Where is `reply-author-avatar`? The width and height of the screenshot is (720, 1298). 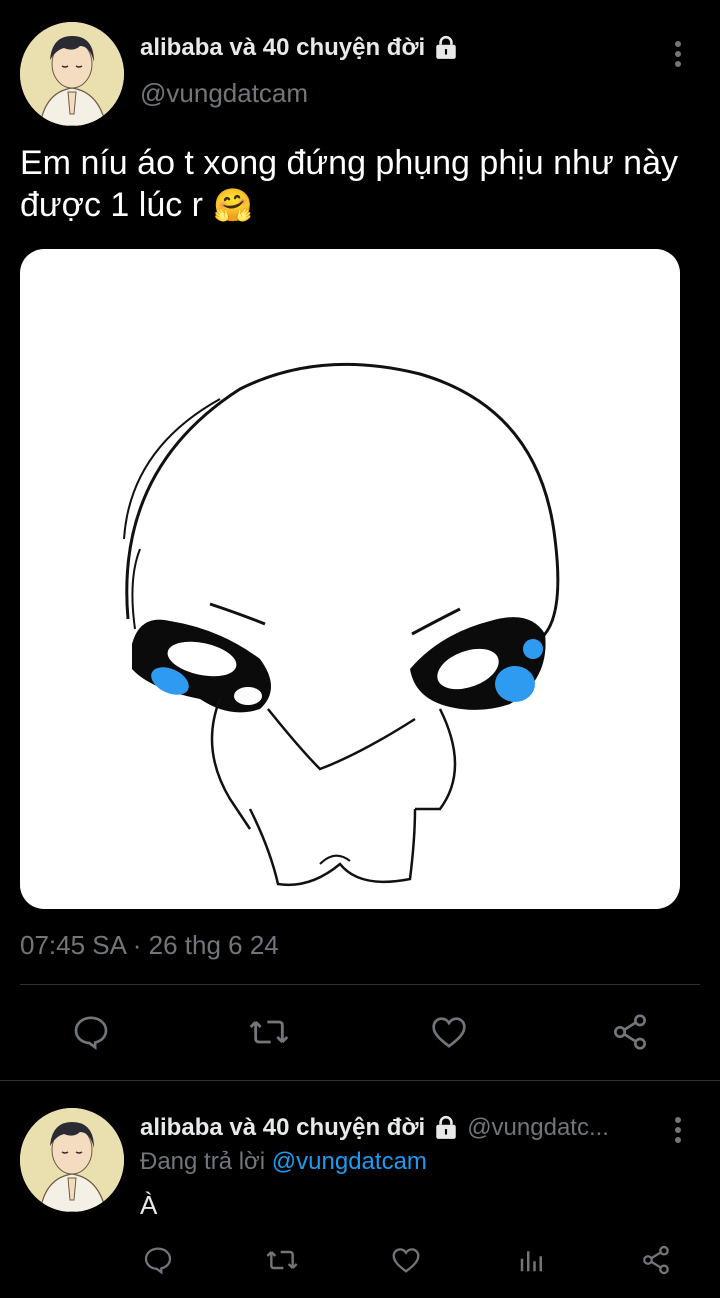
reply-author-avatar is located at coordinates (72, 1160).